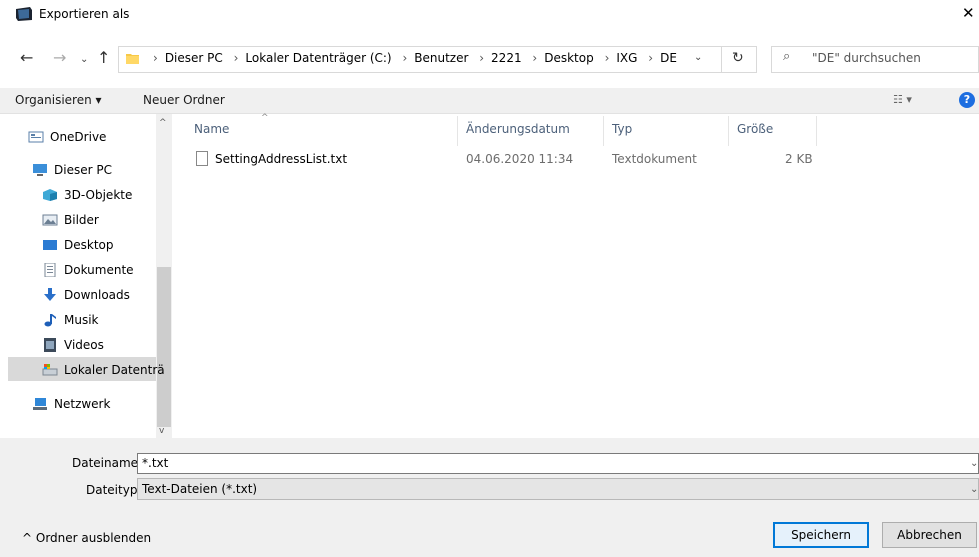 Image resolution: width=979 pixels, height=557 pixels. Describe the element at coordinates (40, 170) in the screenshot. I see `computer-icon` at that location.